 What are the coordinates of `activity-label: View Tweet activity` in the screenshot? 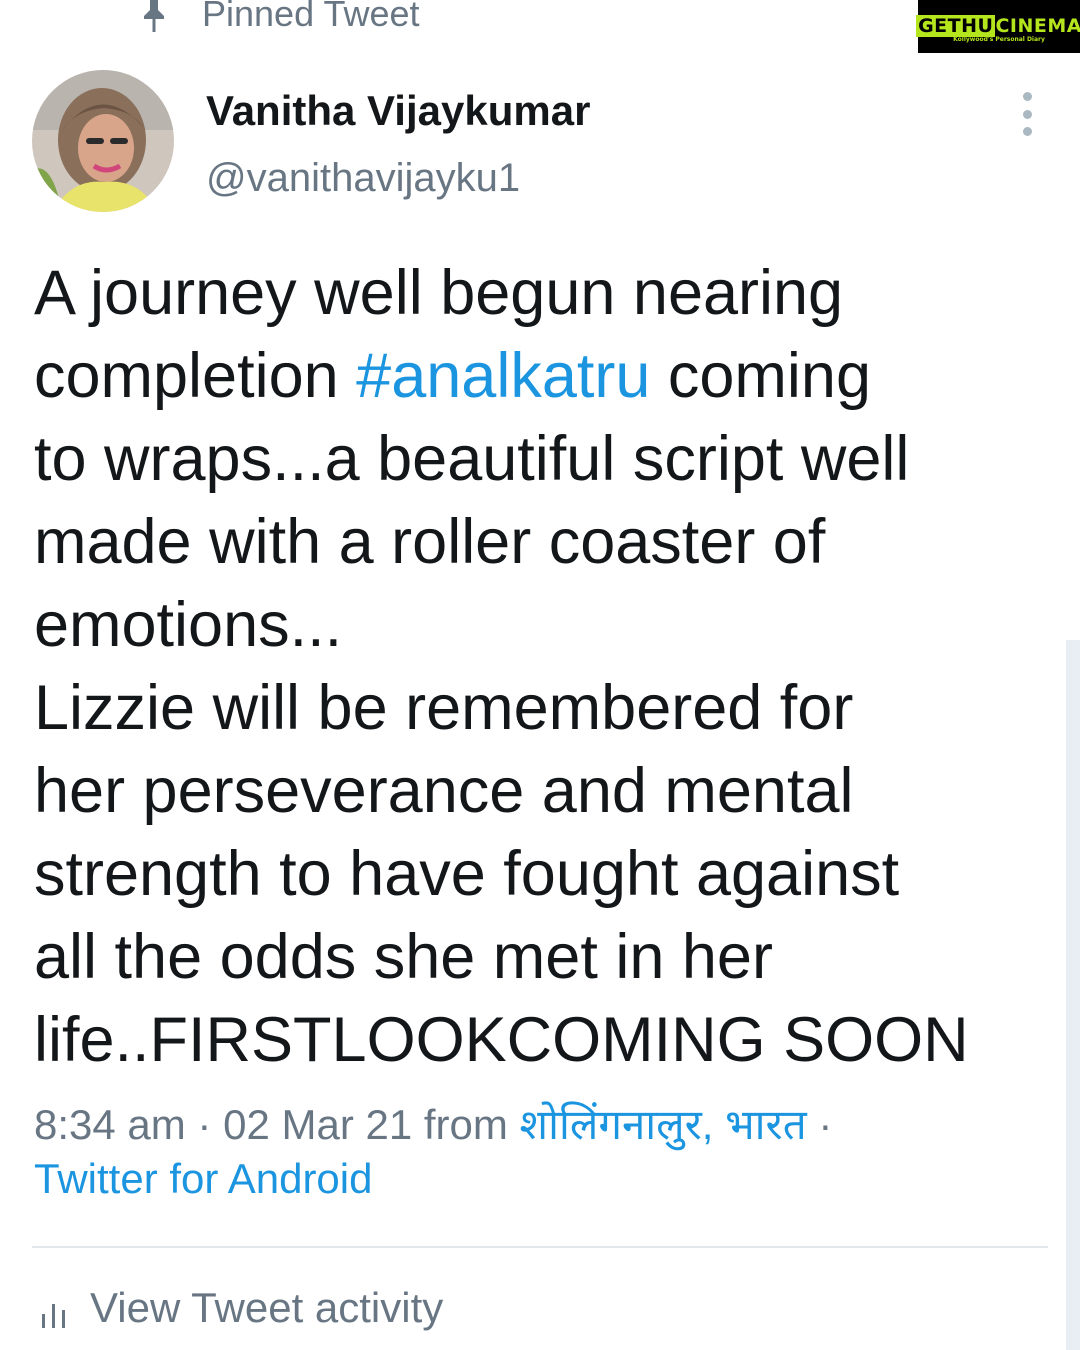 It's located at (267, 1307).